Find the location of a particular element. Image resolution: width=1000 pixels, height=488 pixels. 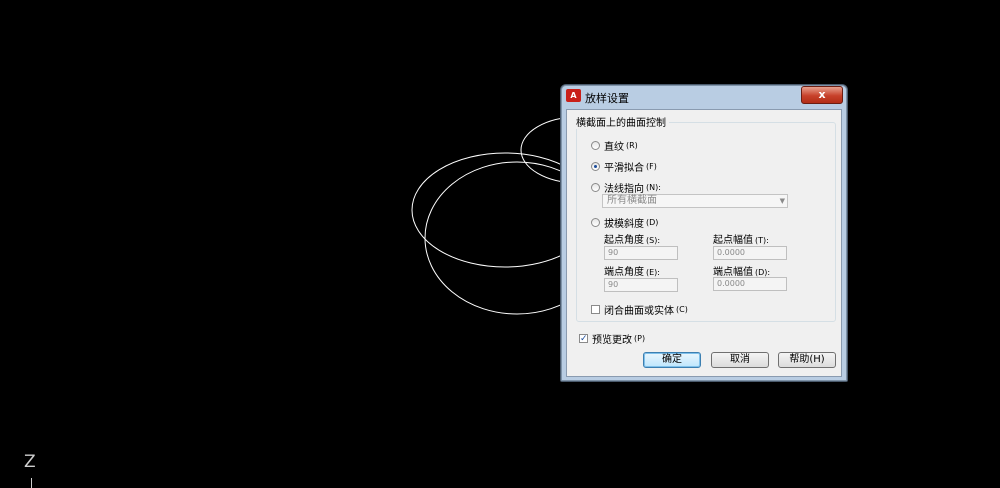

radio-ruled-accel: (R) is located at coordinates (632, 145).